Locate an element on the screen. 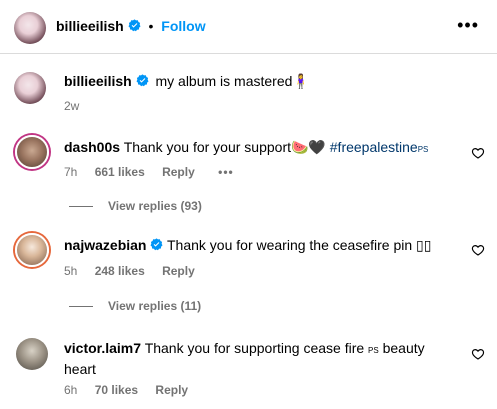 The height and width of the screenshot is (409, 497). comment-username: victor.laim7 is located at coordinates (102, 348).